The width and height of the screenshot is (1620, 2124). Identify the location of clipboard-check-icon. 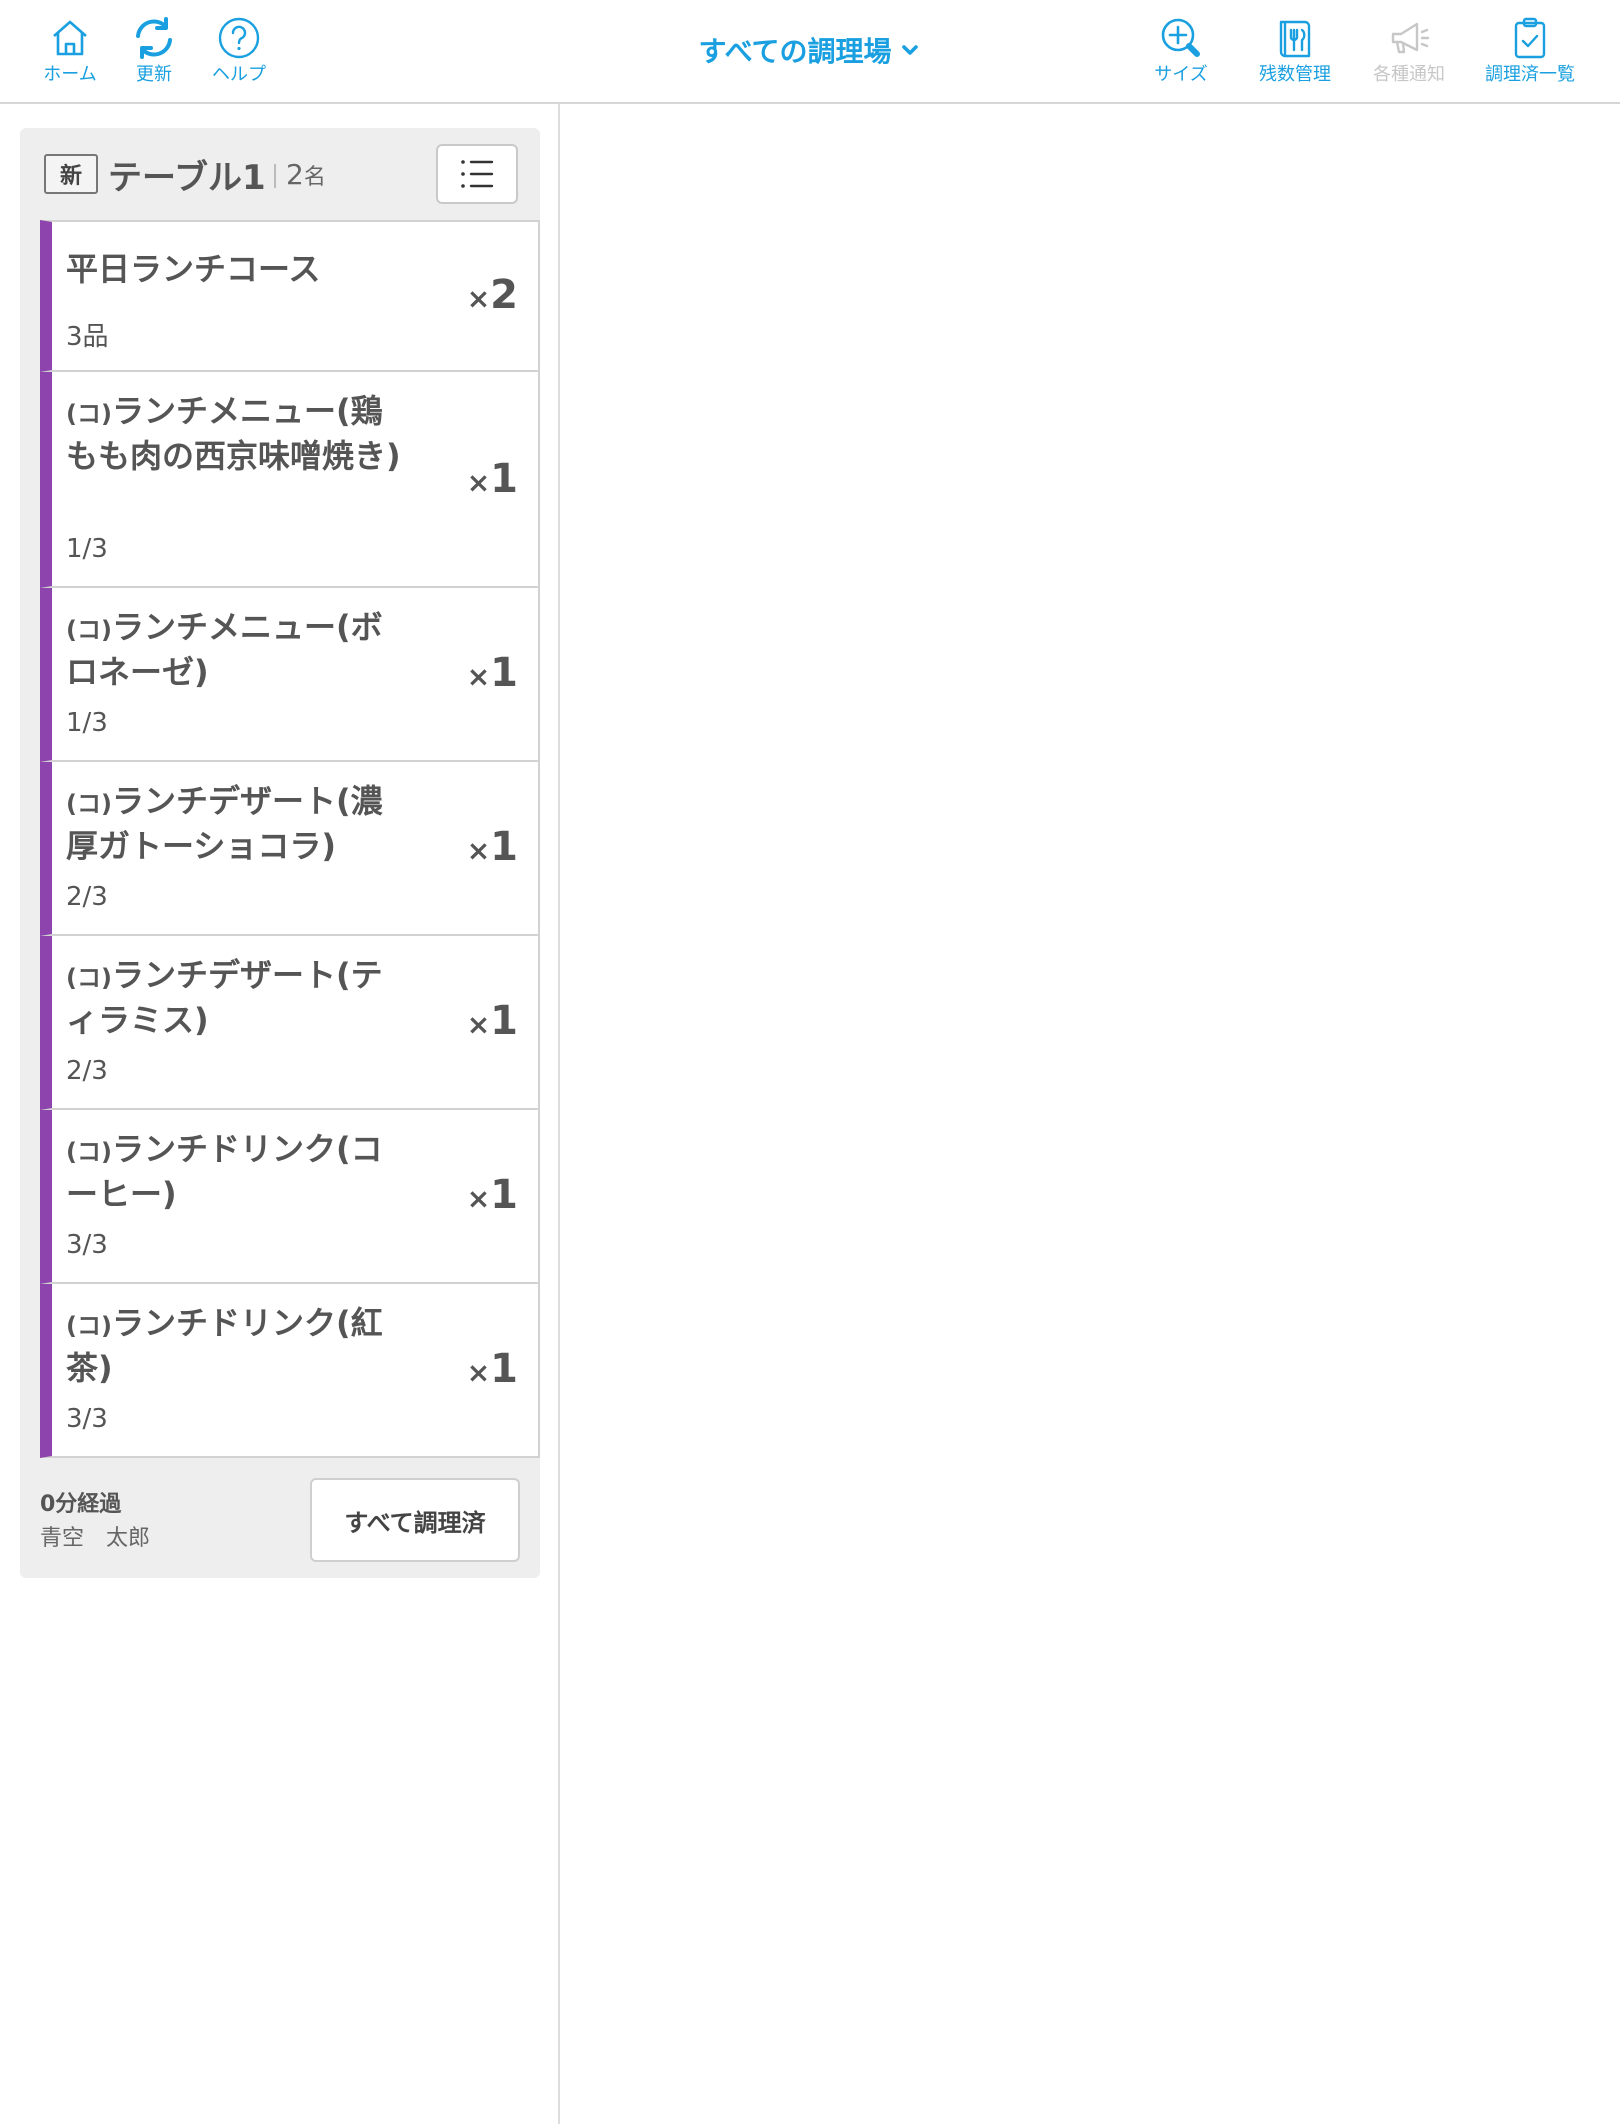
(1530, 38).